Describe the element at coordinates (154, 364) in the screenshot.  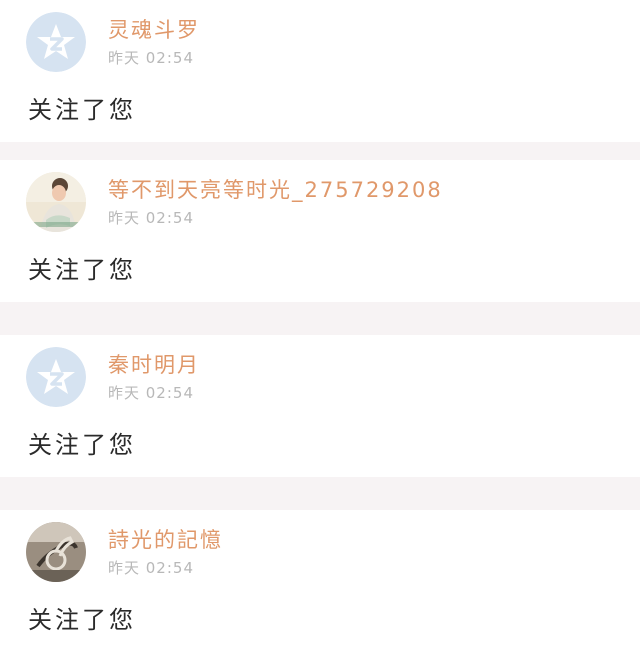
I see `username-link: 秦时明月` at that location.